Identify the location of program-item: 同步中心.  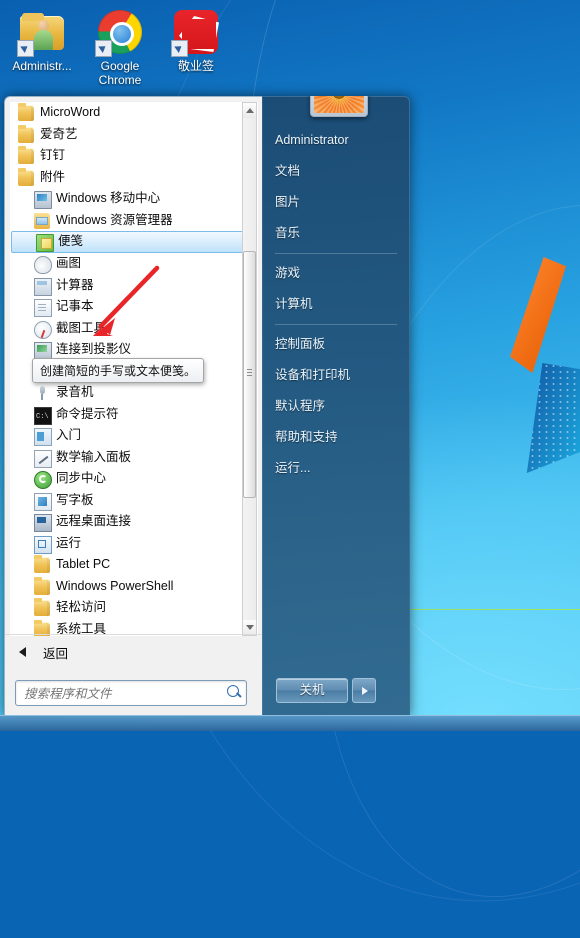
(134, 479).